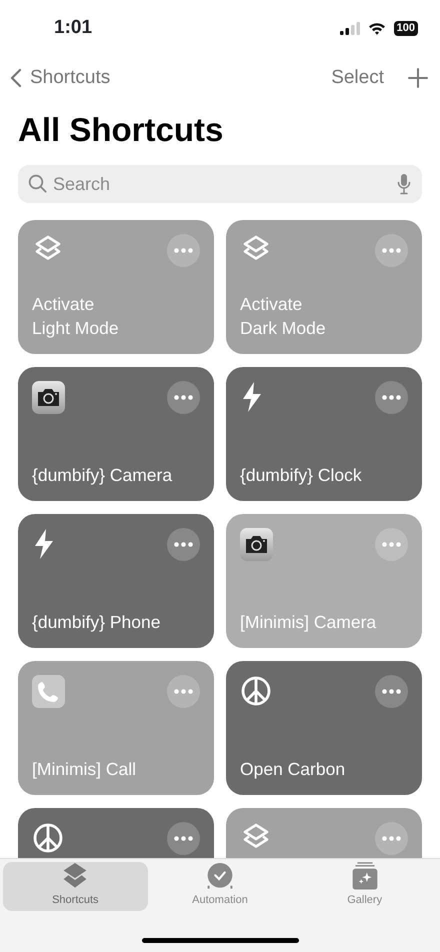  What do you see at coordinates (116, 581) in the screenshot?
I see `shortcut-tile: {dumbify} Phone` at bounding box center [116, 581].